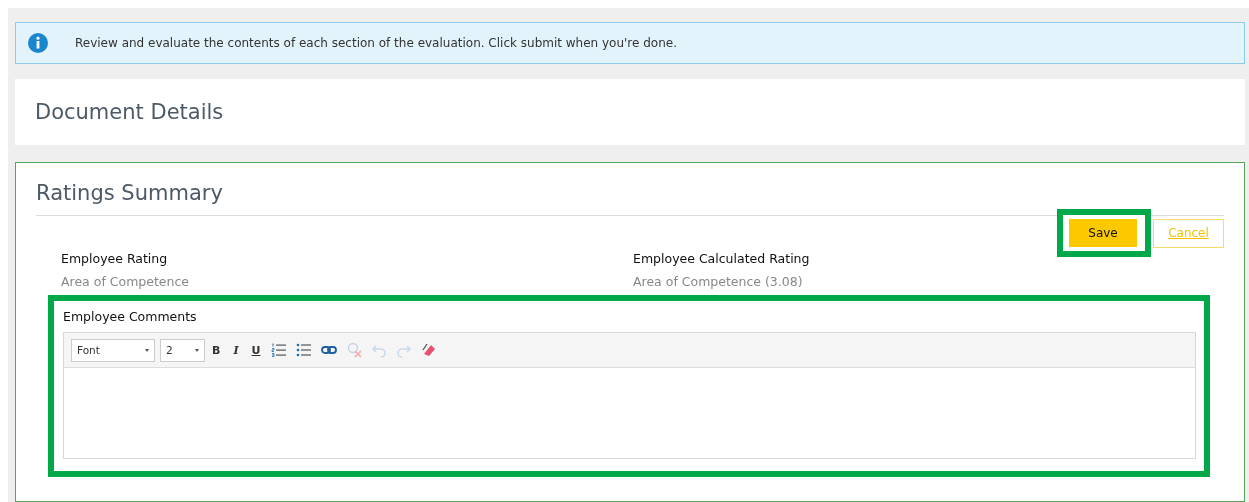  Describe the element at coordinates (129, 112) in the screenshot. I see `section-title: Document Details` at that location.